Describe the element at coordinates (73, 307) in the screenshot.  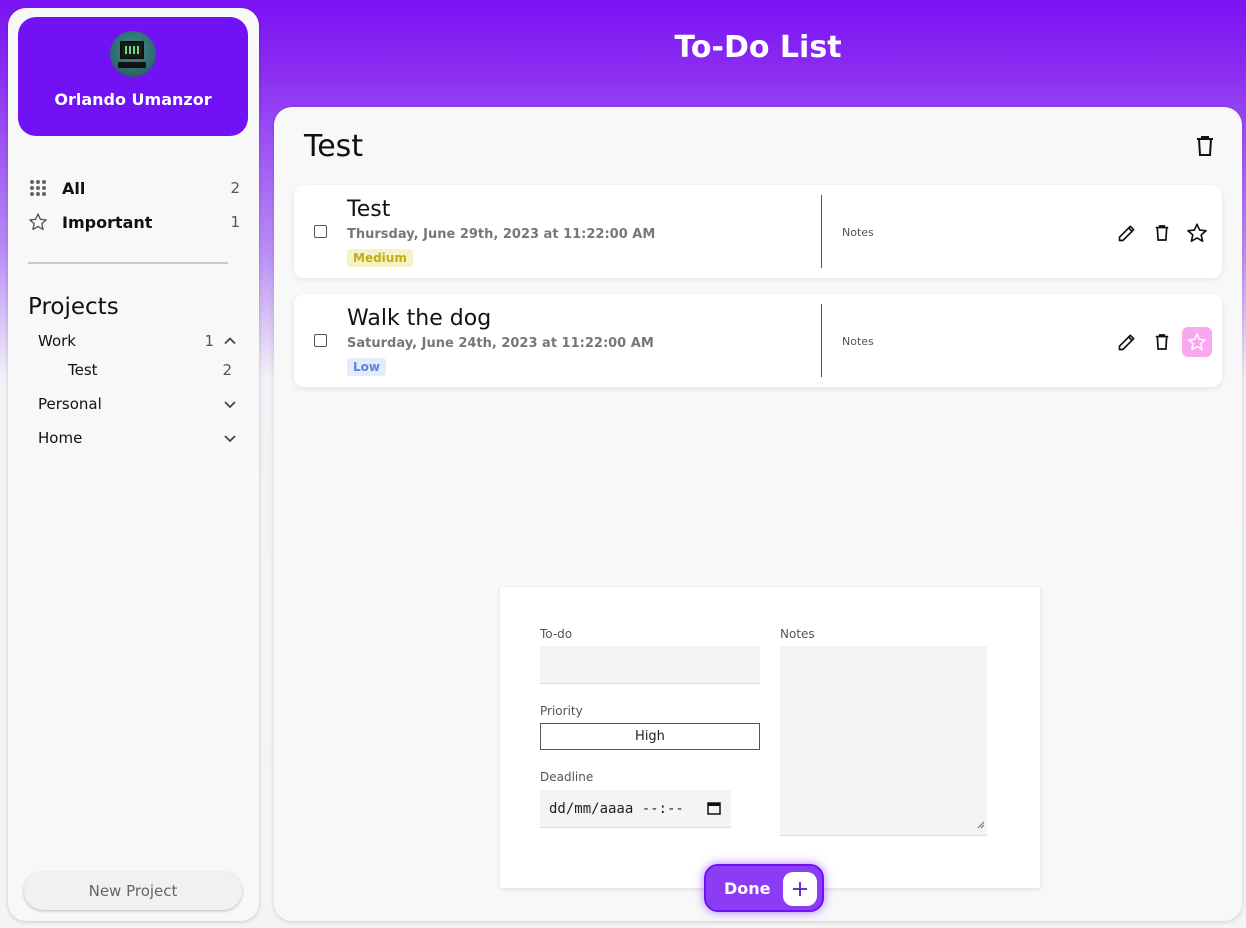
I see `projects-heading: Projects` at that location.